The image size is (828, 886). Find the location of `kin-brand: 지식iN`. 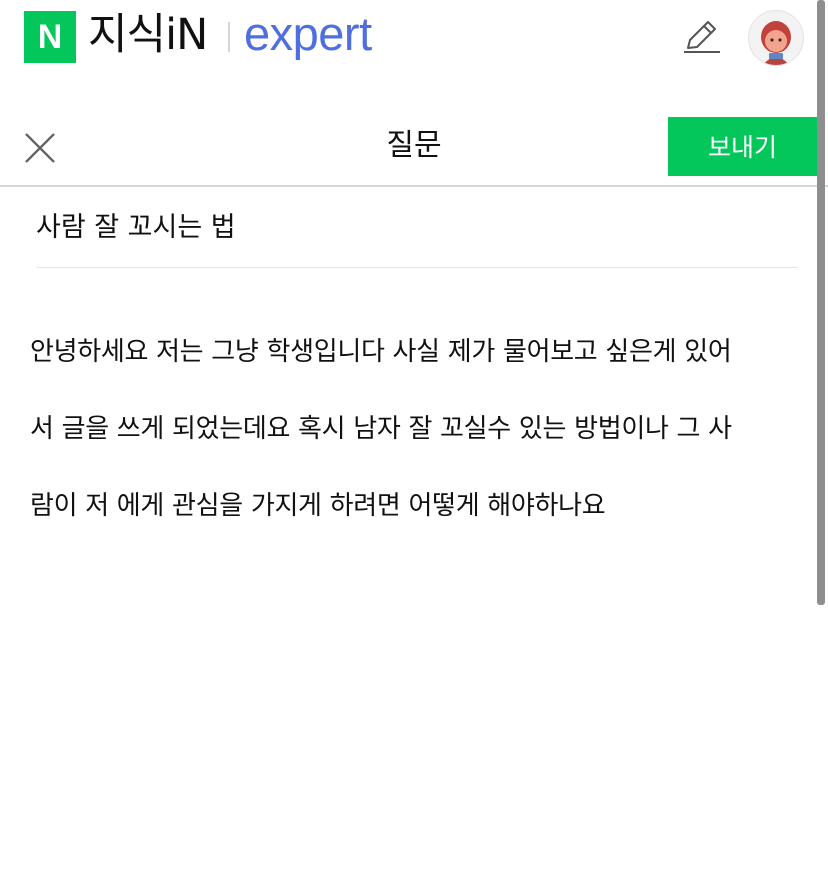

kin-brand: 지식iN is located at coordinates (148, 35).